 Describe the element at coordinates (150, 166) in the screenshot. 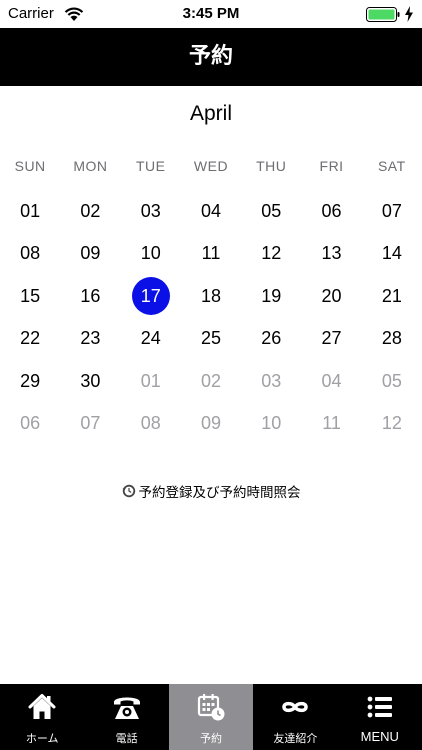

I see `weekday-tue: TUE` at that location.